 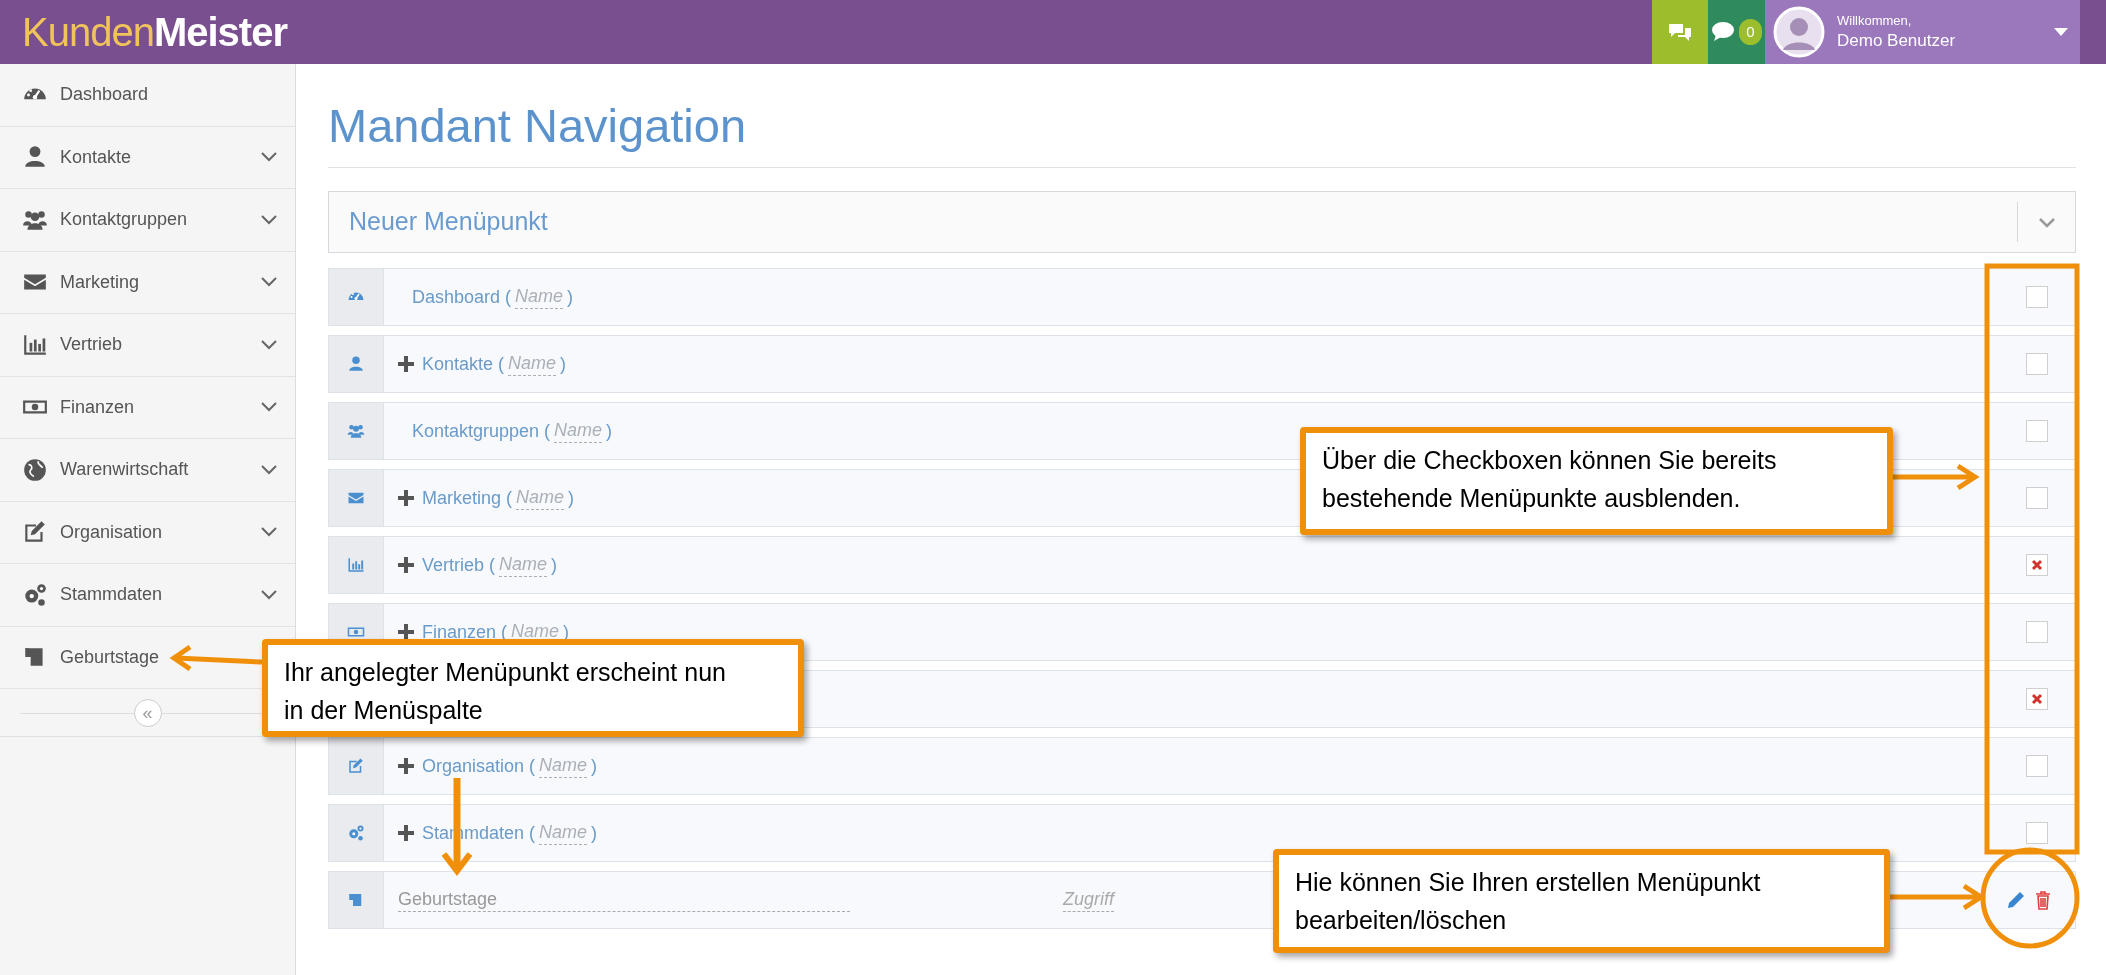 What do you see at coordinates (463, 364) in the screenshot?
I see `menu-label: Kontakte (` at bounding box center [463, 364].